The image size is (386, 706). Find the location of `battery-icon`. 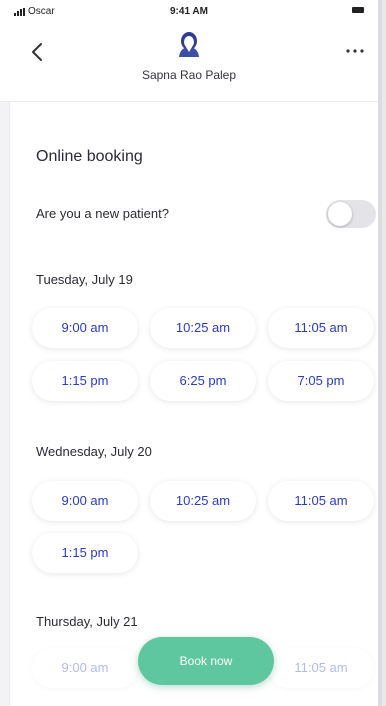

battery-icon is located at coordinates (358, 10).